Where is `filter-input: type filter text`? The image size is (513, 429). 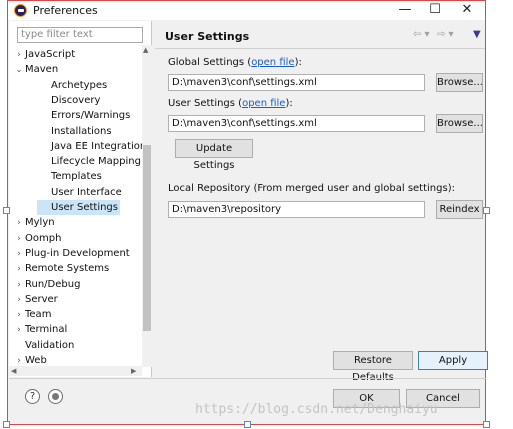 filter-input: type filter text is located at coordinates (80, 35).